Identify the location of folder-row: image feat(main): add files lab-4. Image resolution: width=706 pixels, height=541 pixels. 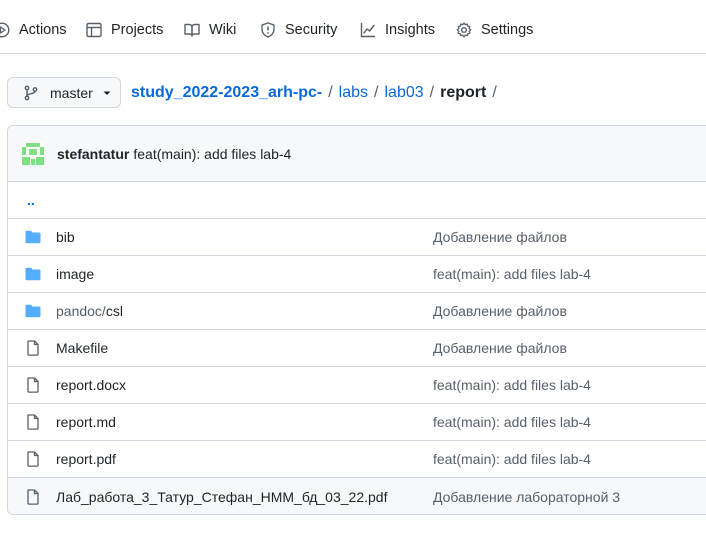
(357, 274).